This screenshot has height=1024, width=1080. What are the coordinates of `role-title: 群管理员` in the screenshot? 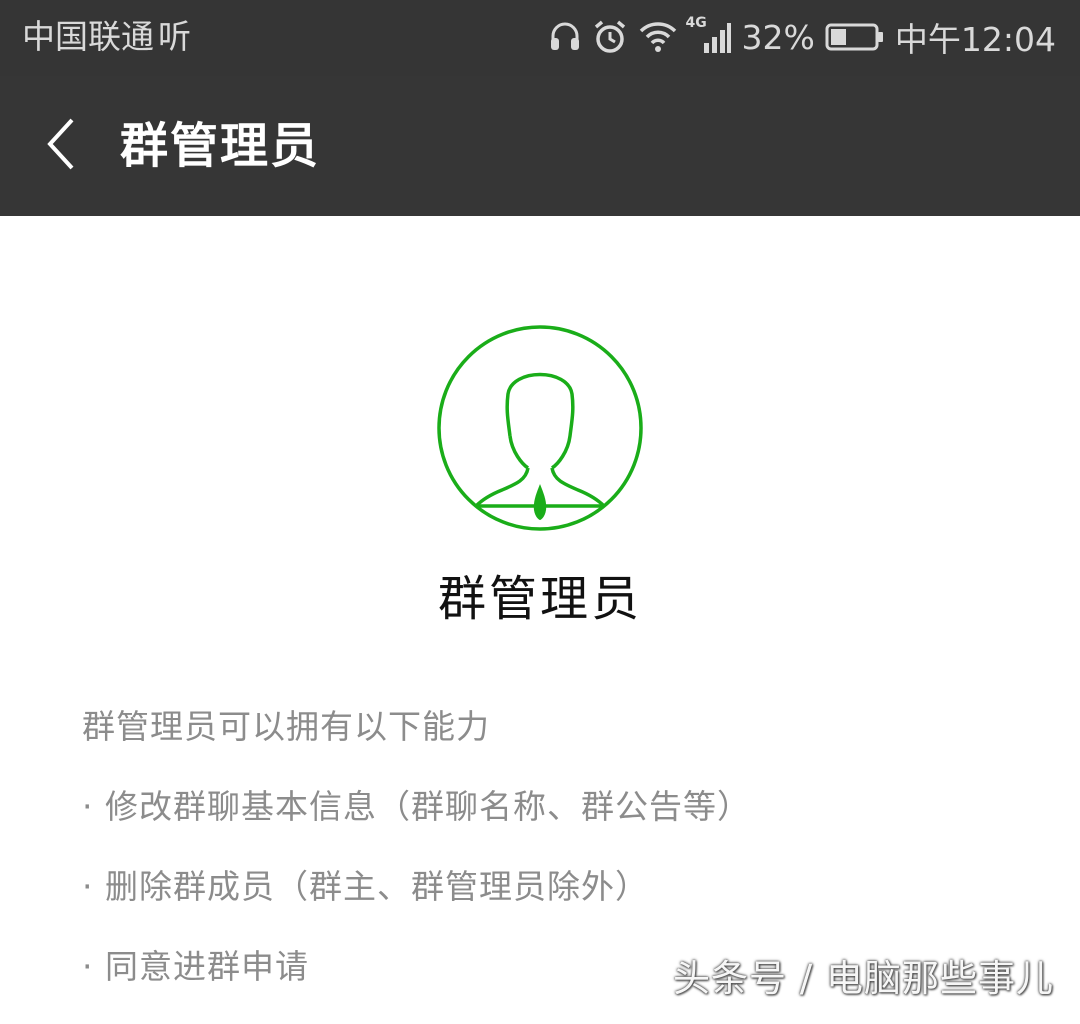 It's located at (539, 599).